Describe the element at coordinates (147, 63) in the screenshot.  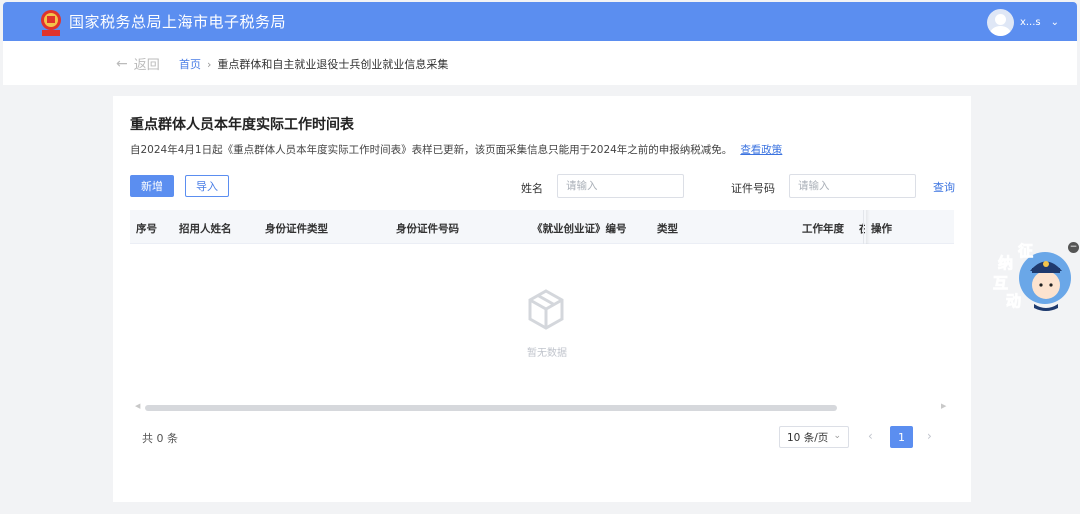
I see `back-label: 返回` at that location.